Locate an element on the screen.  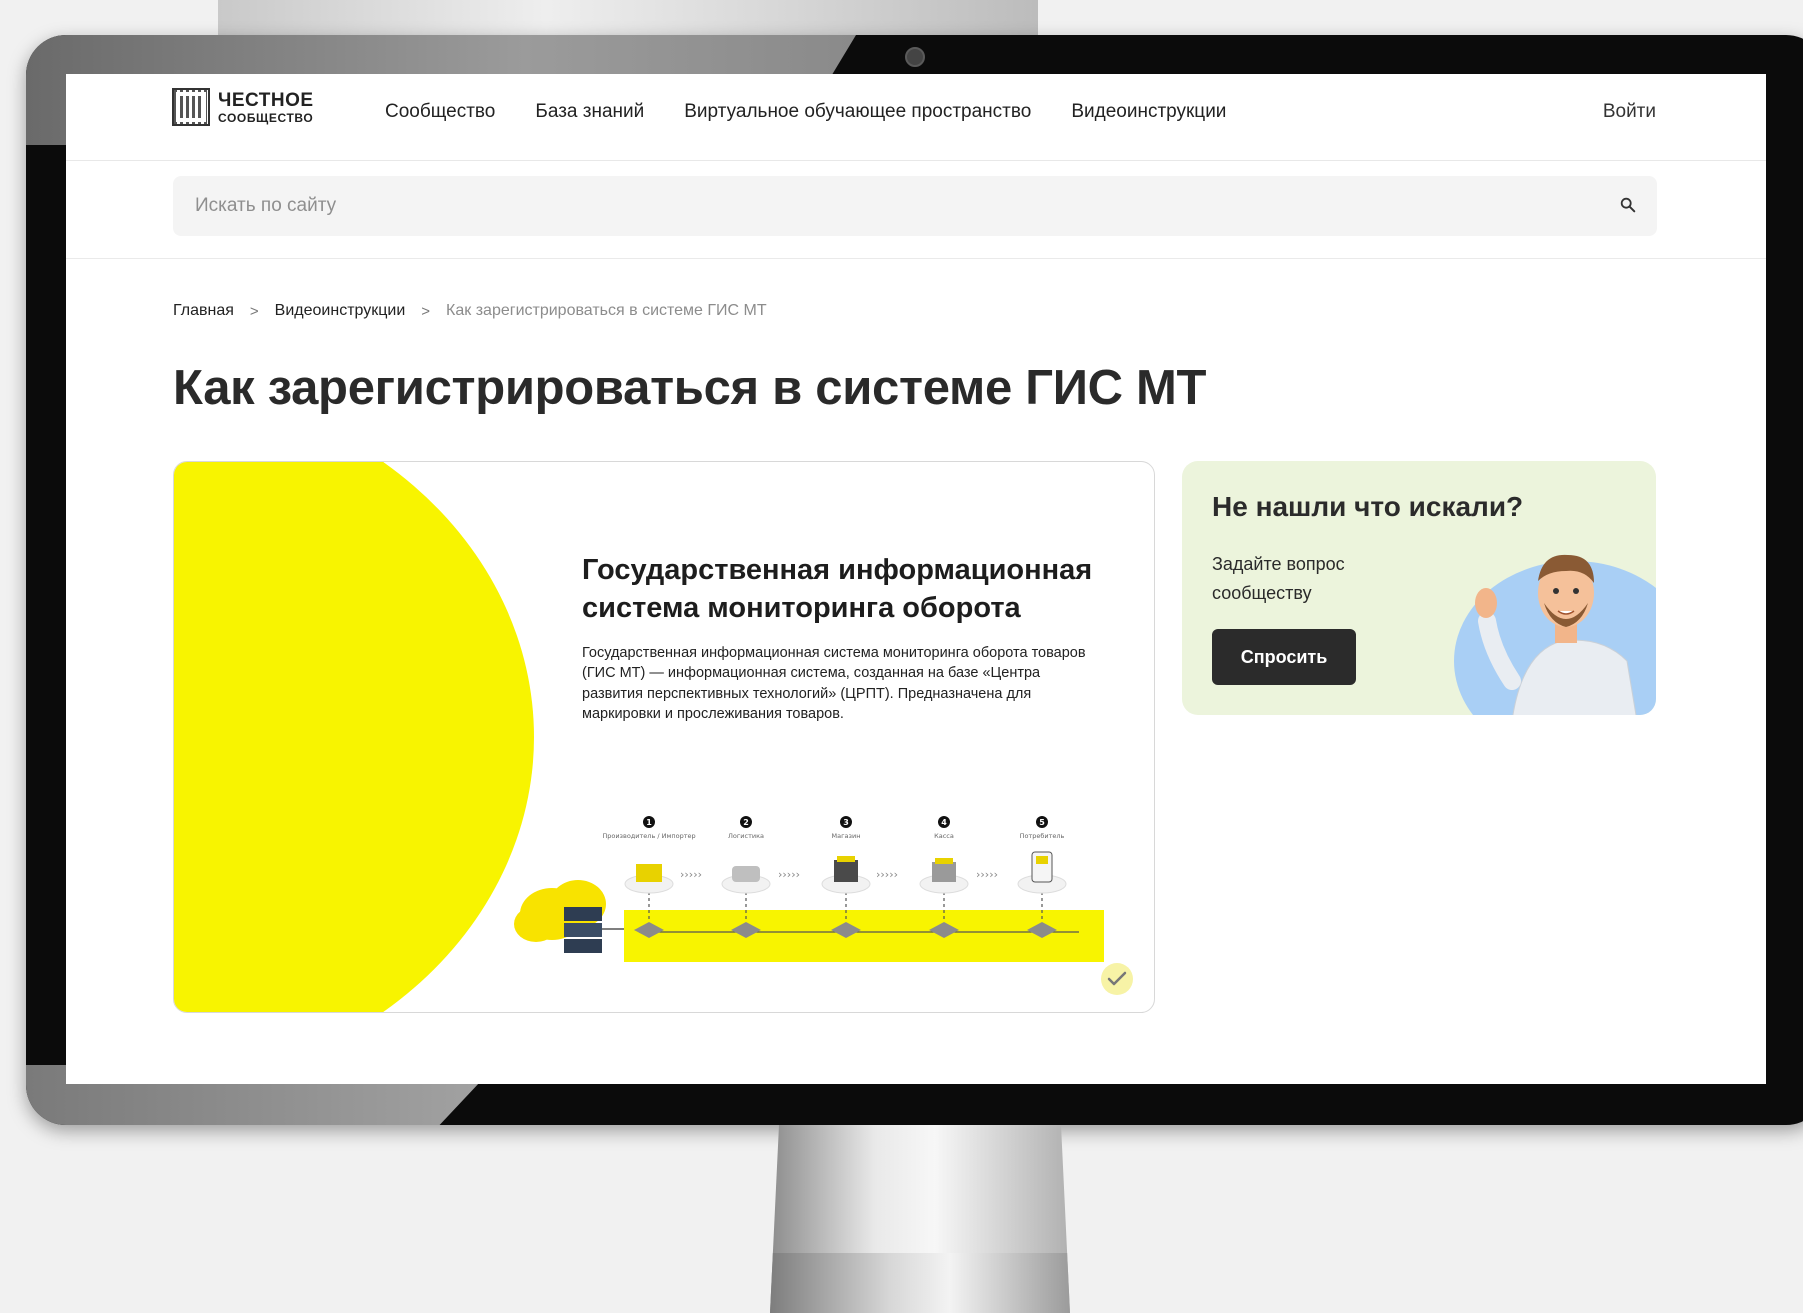
login-link: Войти is located at coordinates (1629, 112).